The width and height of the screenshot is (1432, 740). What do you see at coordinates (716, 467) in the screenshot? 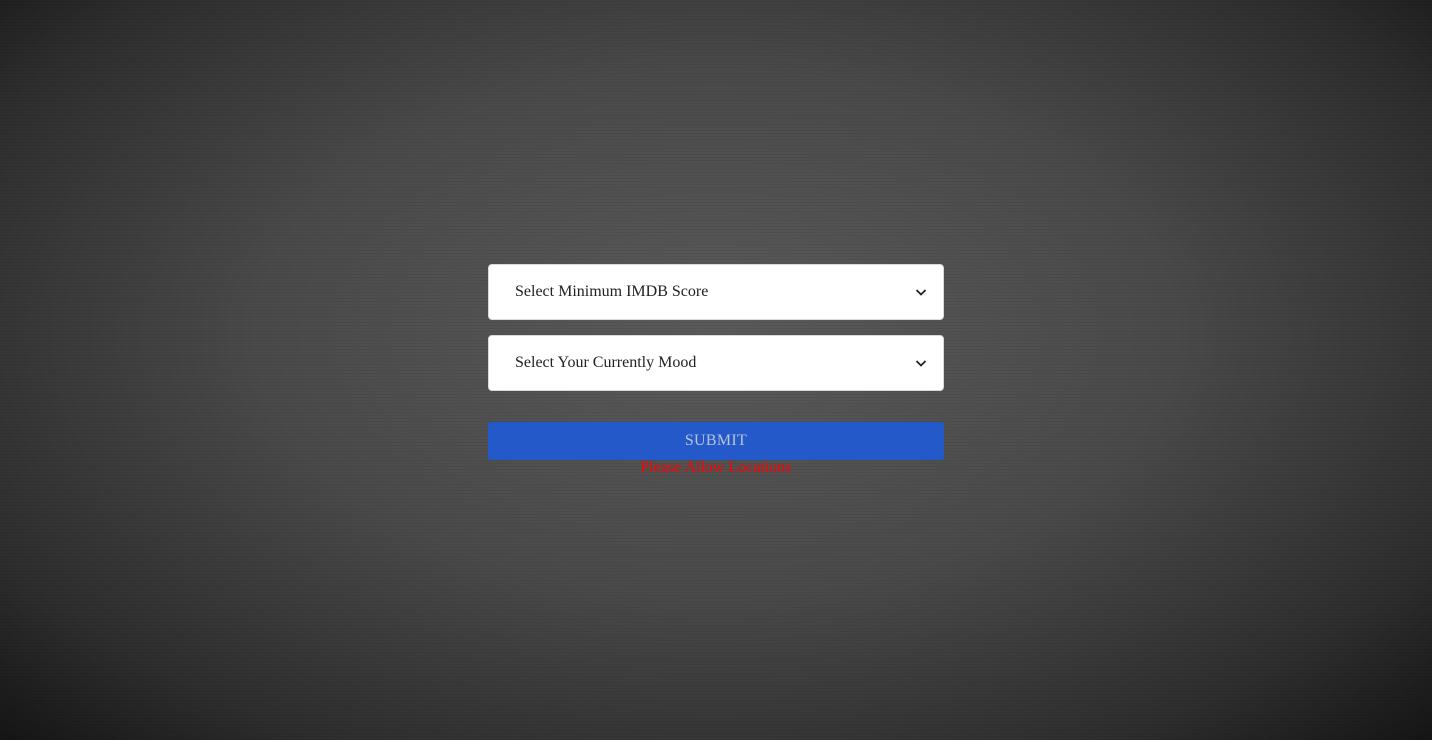
I see `error-message: Please Allow Locations` at bounding box center [716, 467].